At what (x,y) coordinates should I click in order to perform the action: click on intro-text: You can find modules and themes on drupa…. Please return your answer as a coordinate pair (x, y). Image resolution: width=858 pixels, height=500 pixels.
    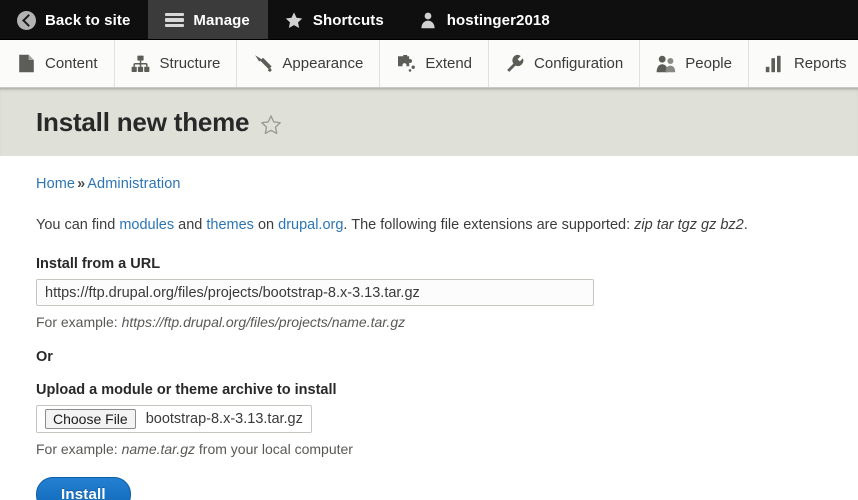
    Looking at the image, I should click on (429, 225).